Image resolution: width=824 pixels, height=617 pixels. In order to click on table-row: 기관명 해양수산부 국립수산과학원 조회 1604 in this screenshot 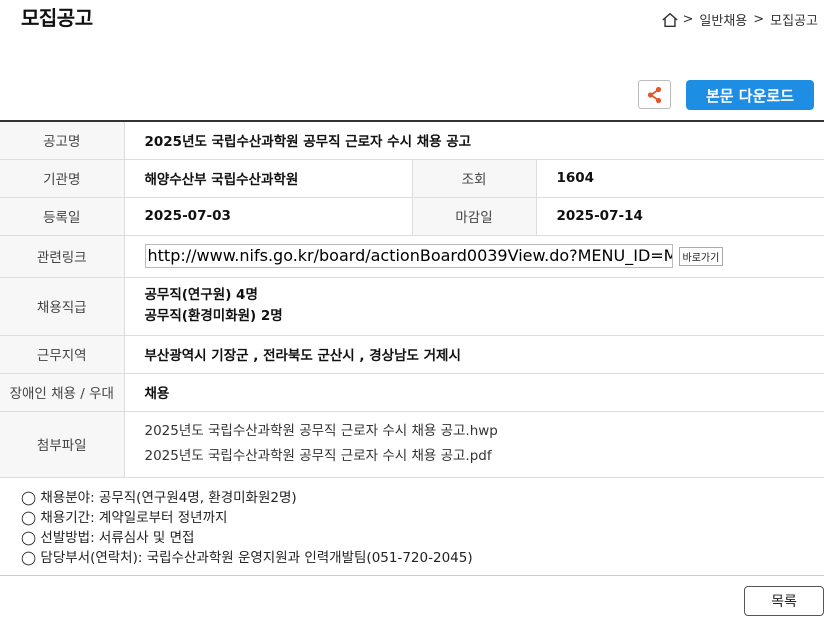, I will do `click(412, 178)`.